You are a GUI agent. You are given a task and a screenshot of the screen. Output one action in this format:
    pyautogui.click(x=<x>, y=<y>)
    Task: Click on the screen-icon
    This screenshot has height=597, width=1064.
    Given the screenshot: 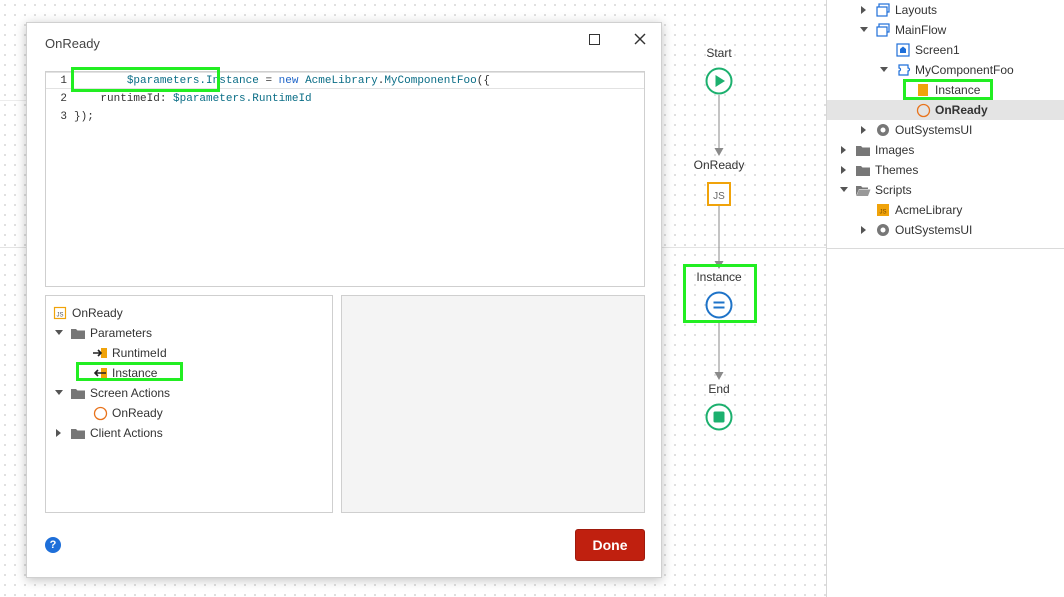 What is the action you would take?
    pyautogui.click(x=903, y=50)
    